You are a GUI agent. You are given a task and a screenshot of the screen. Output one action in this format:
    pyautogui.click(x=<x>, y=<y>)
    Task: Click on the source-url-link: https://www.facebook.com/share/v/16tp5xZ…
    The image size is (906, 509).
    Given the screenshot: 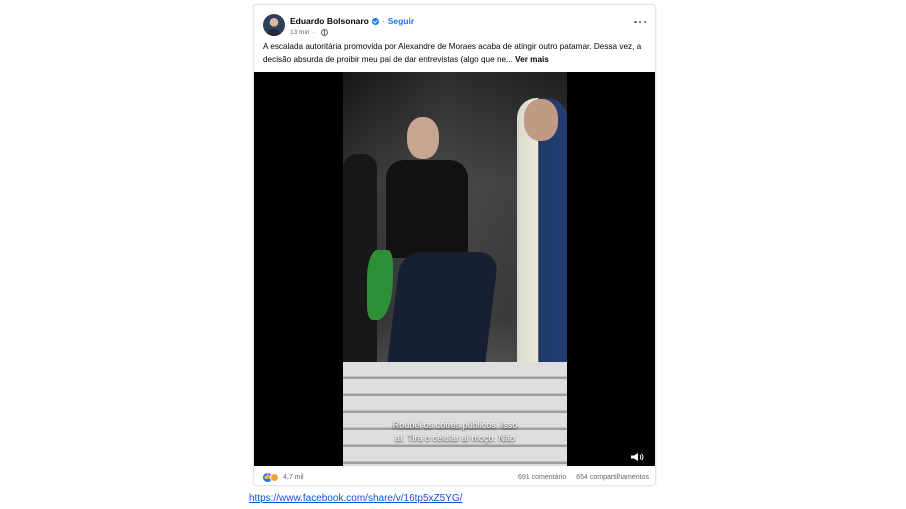 What is the action you would take?
    pyautogui.click(x=355, y=498)
    